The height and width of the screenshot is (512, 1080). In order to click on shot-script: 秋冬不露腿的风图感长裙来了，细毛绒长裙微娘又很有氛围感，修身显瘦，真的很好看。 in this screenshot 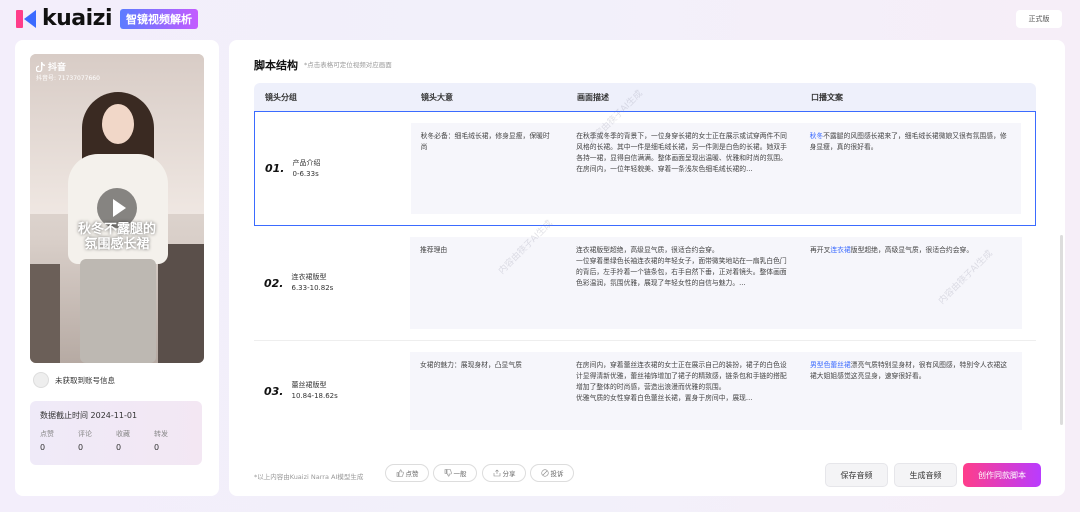, I will do `click(910, 168)`.